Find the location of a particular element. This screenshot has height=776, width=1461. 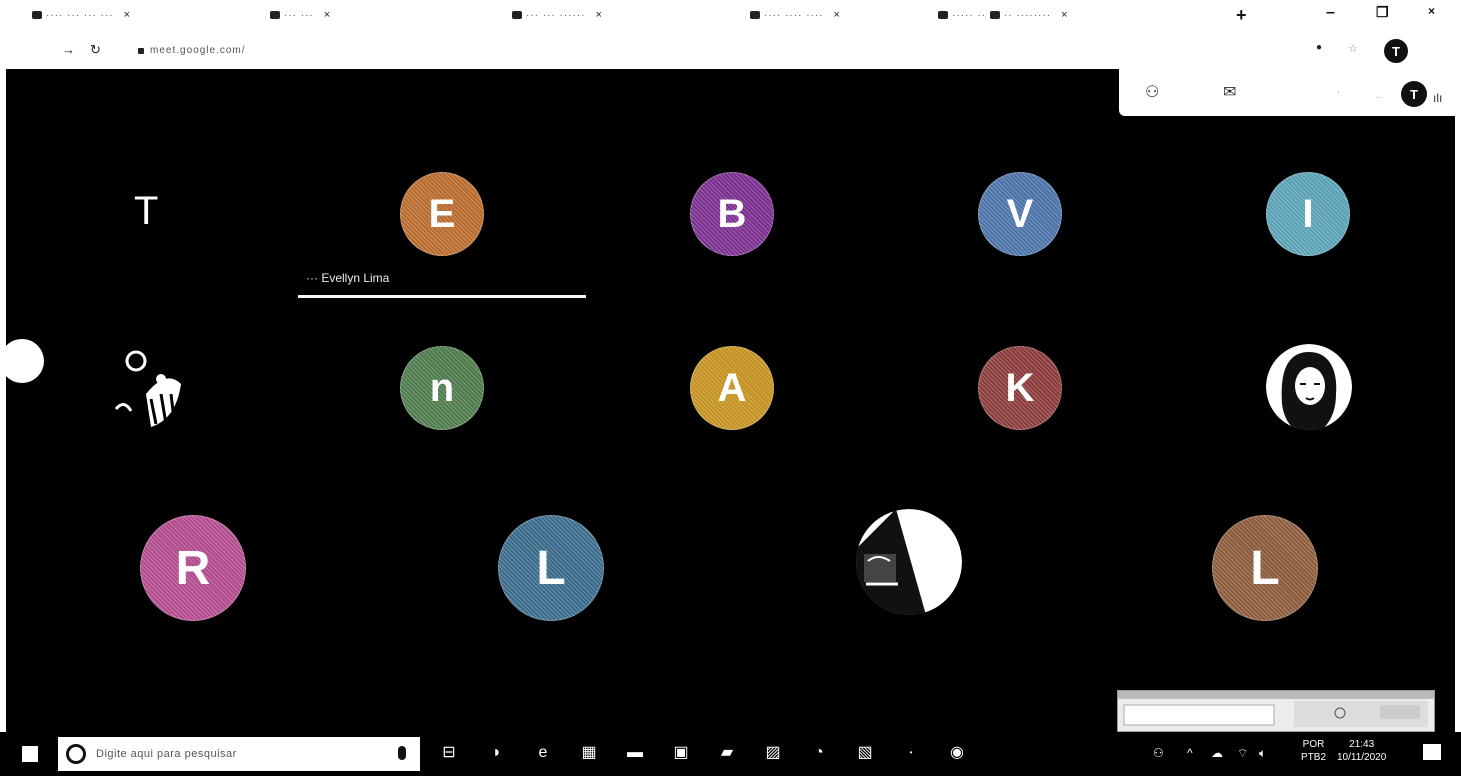

browser-tab: ··· ··· ······ × is located at coordinates (623, 15).